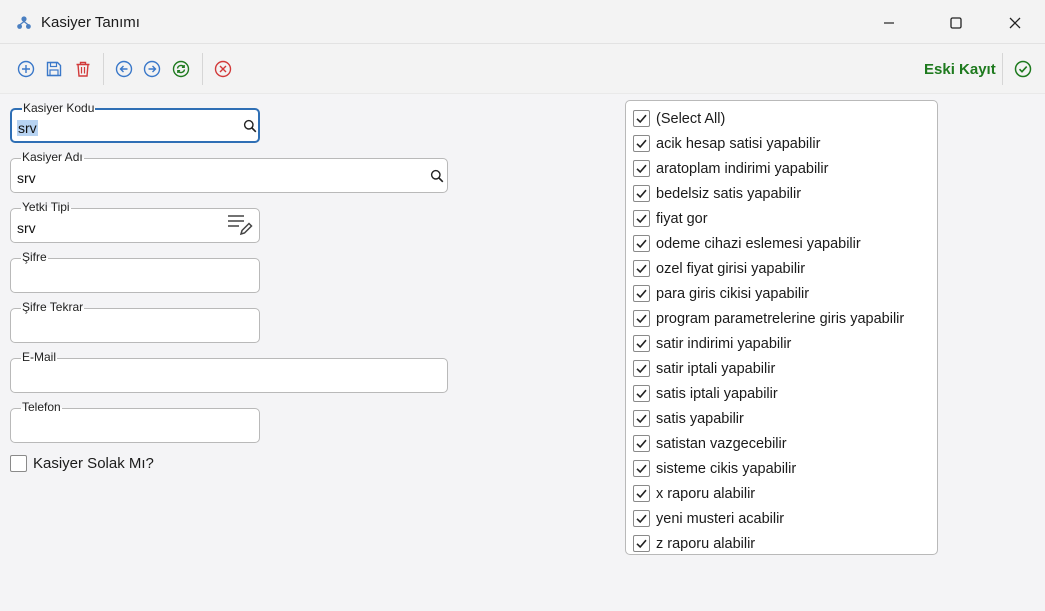 The height and width of the screenshot is (611, 1045). What do you see at coordinates (240, 225) in the screenshot?
I see `list-edit-icon` at bounding box center [240, 225].